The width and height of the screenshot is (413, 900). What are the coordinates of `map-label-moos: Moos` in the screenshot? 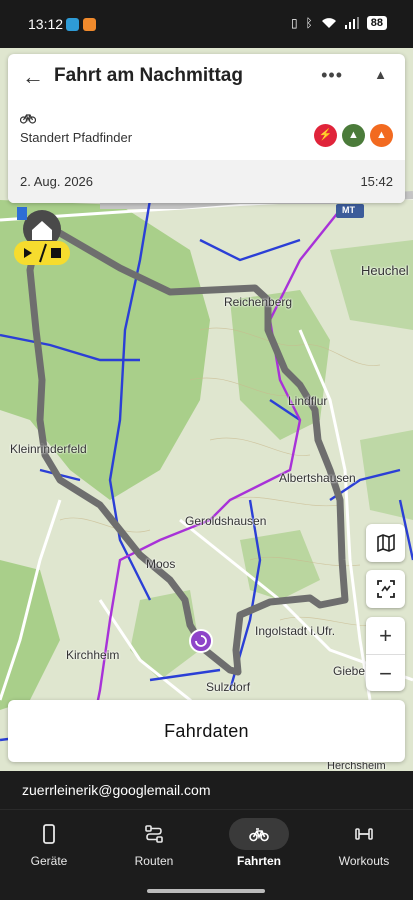 It's located at (161, 564).